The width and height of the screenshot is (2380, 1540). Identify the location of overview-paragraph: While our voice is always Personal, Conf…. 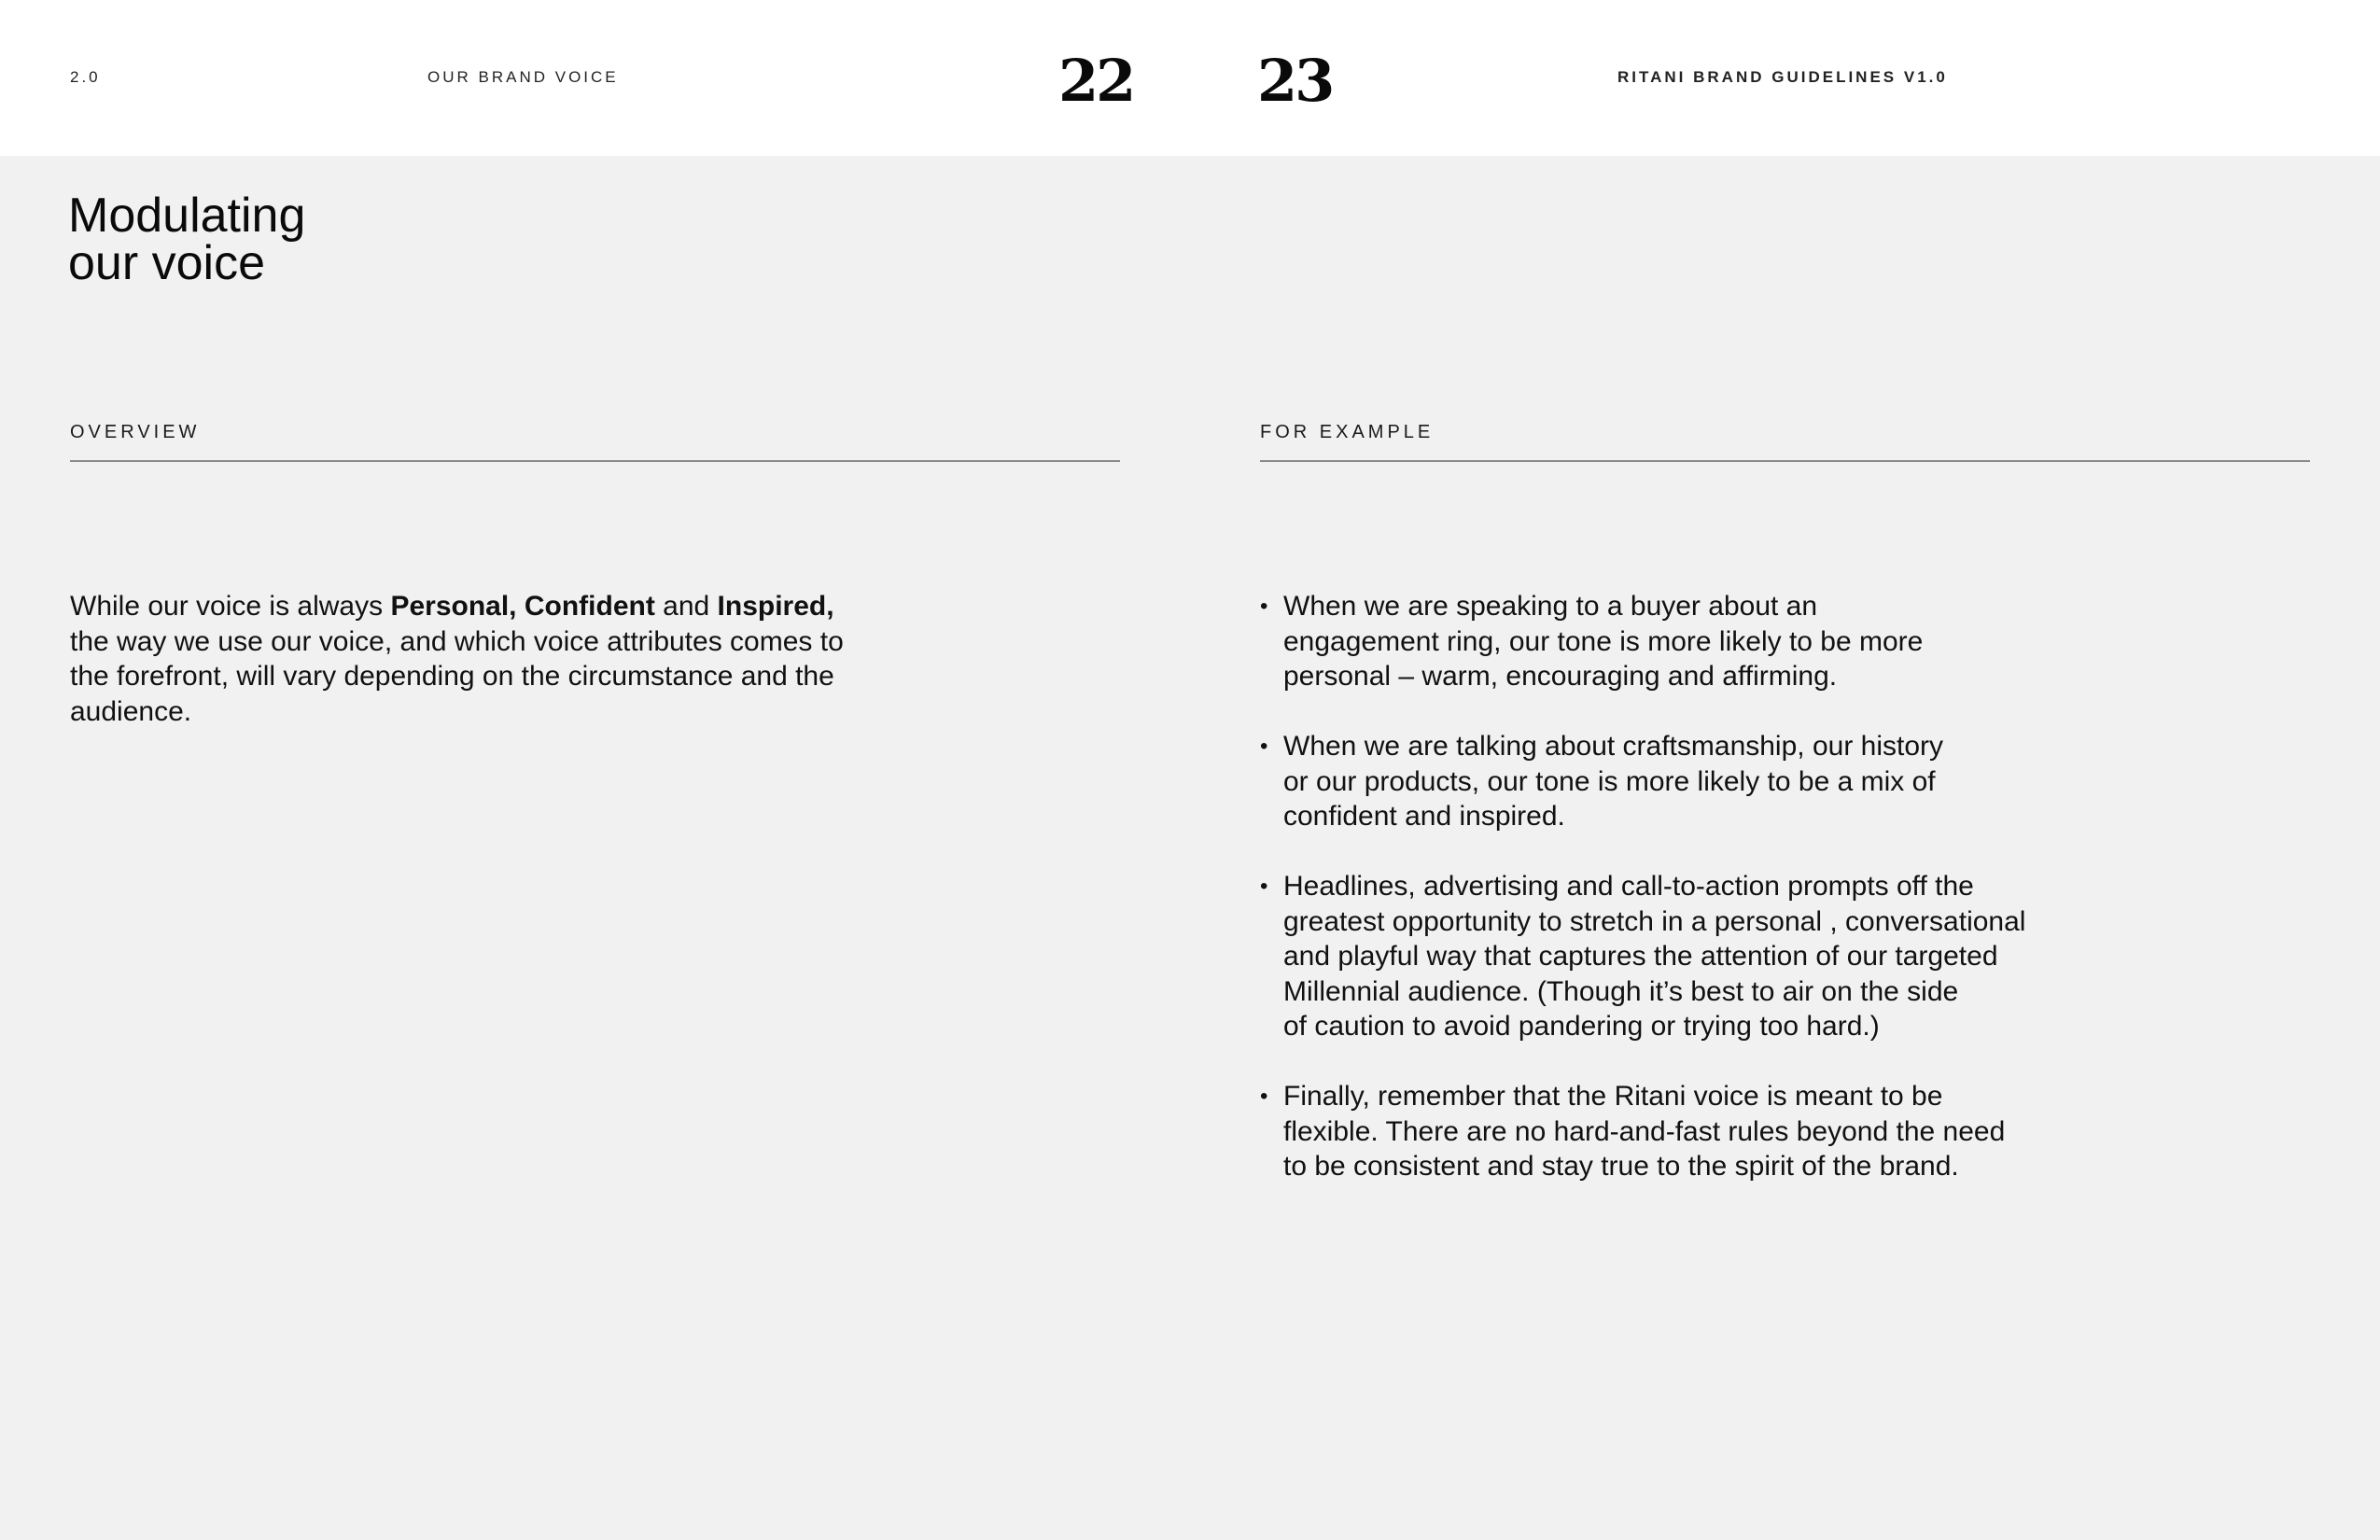
(466, 659).